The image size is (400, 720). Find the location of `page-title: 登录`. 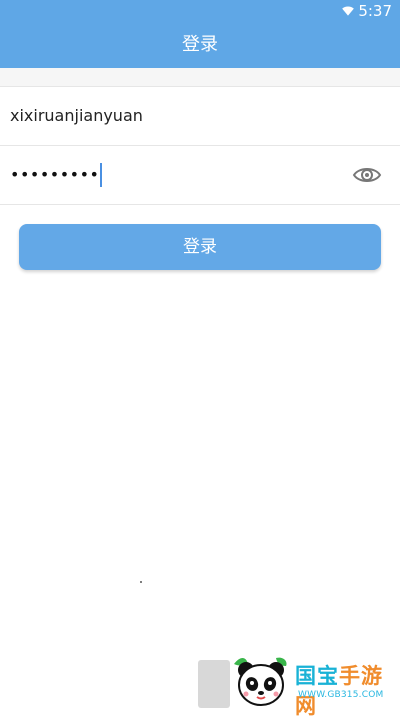

page-title: 登录 is located at coordinates (200, 44).